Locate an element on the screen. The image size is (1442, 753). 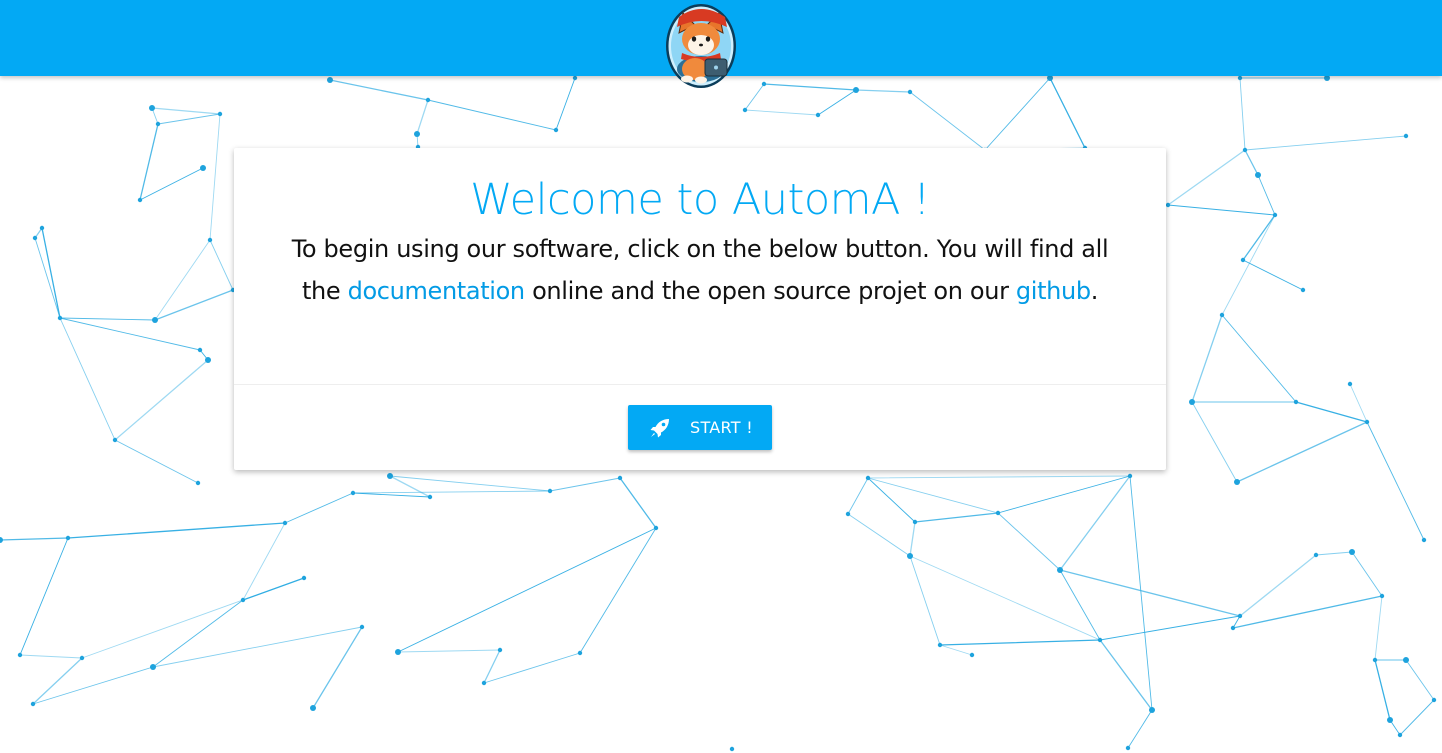
start-button-label: START ! is located at coordinates (721, 427).